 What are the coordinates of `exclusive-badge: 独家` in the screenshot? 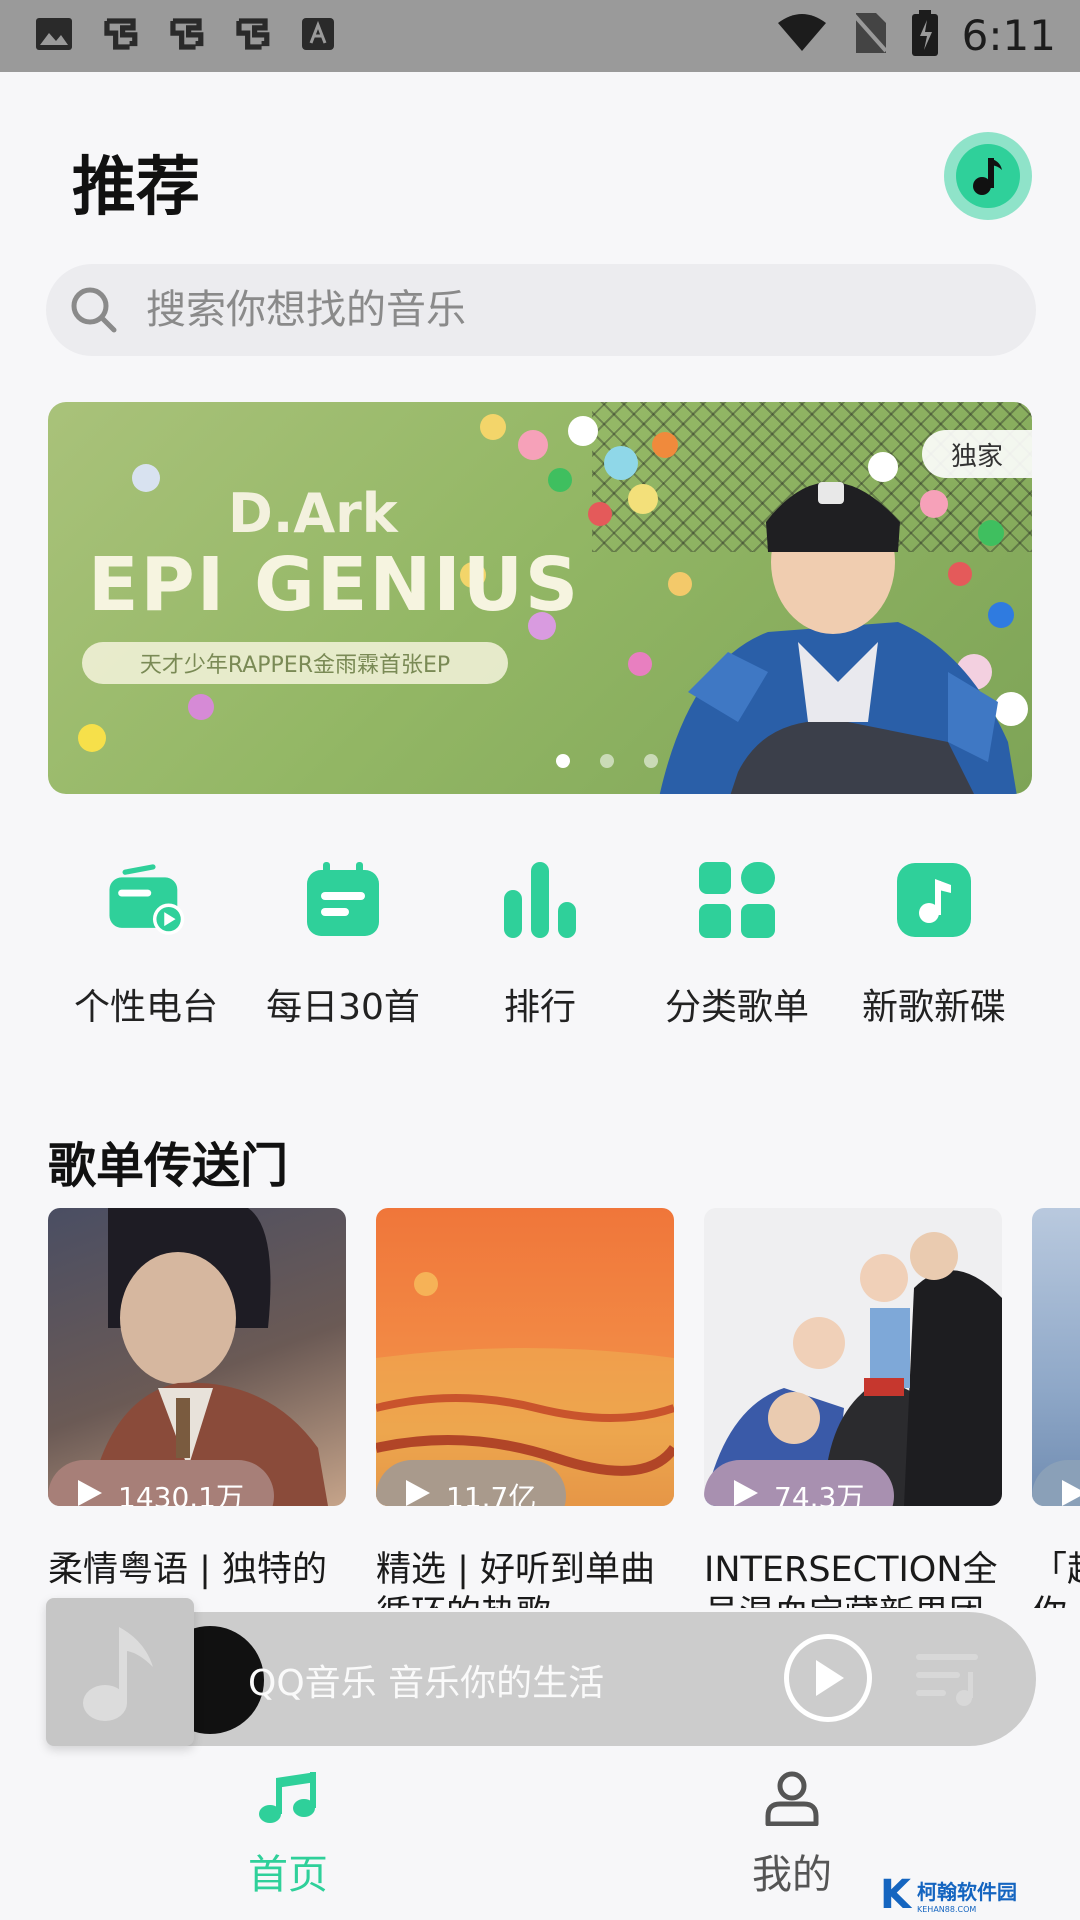 It's located at (977, 454).